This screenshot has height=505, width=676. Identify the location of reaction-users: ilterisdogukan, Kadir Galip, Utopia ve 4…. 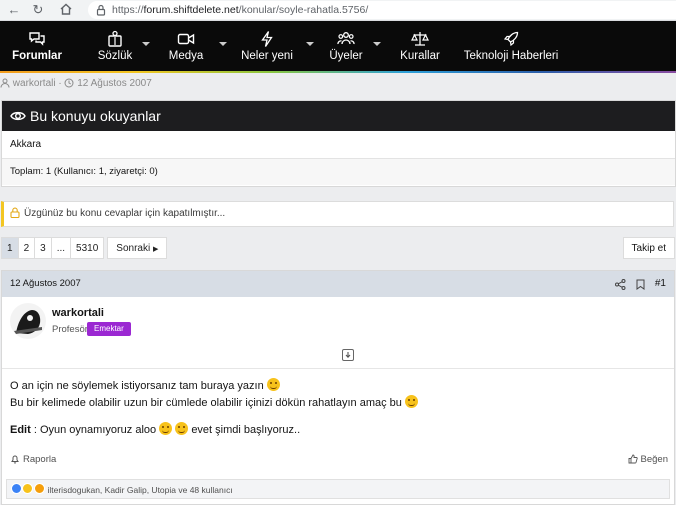
(140, 490).